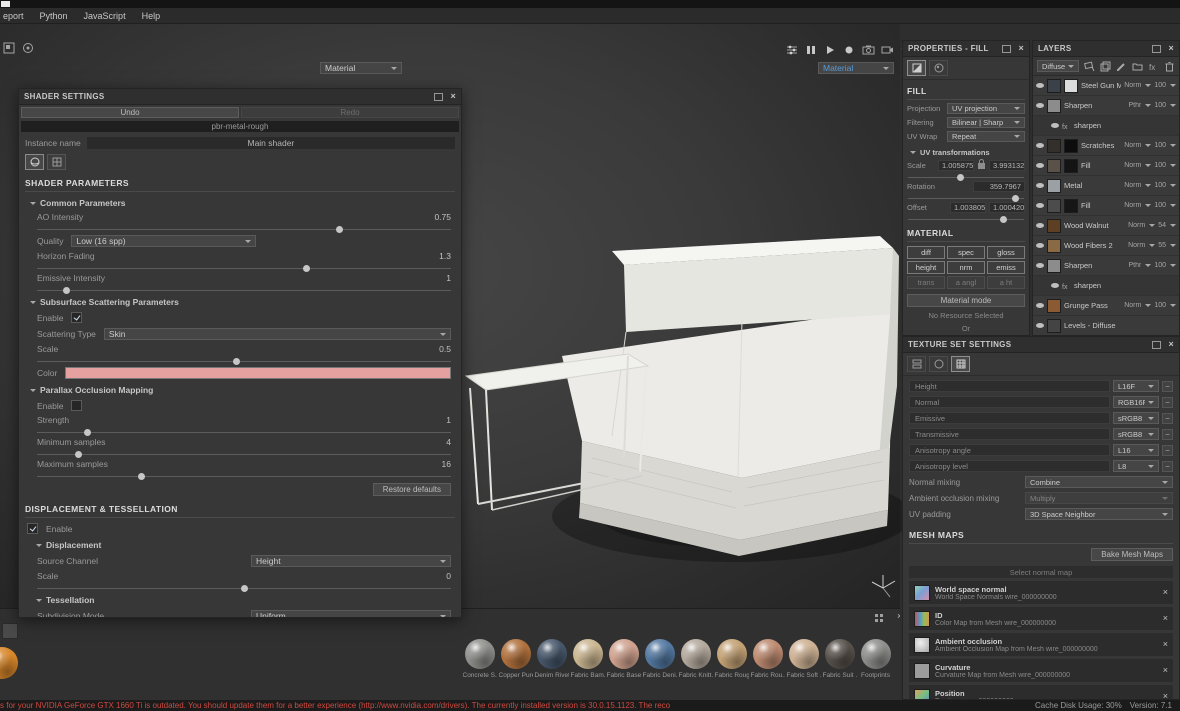 The height and width of the screenshot is (711, 1180). Describe the element at coordinates (1106, 166) in the screenshot. I see `layer-row: Fill Norm 100` at that location.